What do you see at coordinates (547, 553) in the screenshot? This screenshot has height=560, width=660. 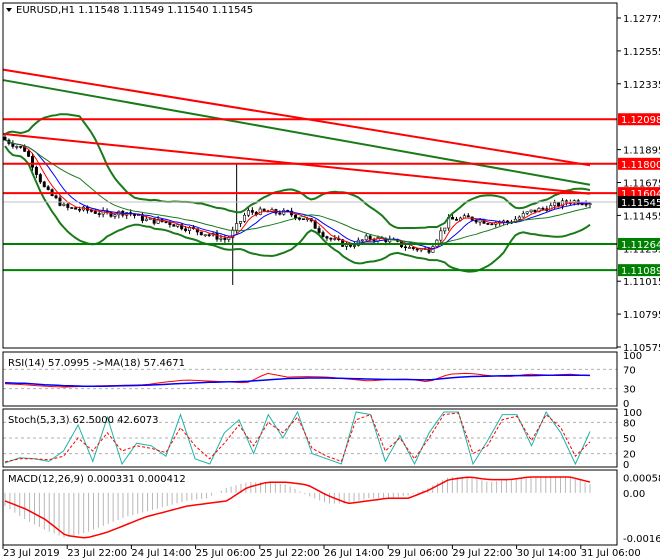 I see `time-tick-label: 30 Jul 14:00` at bounding box center [547, 553].